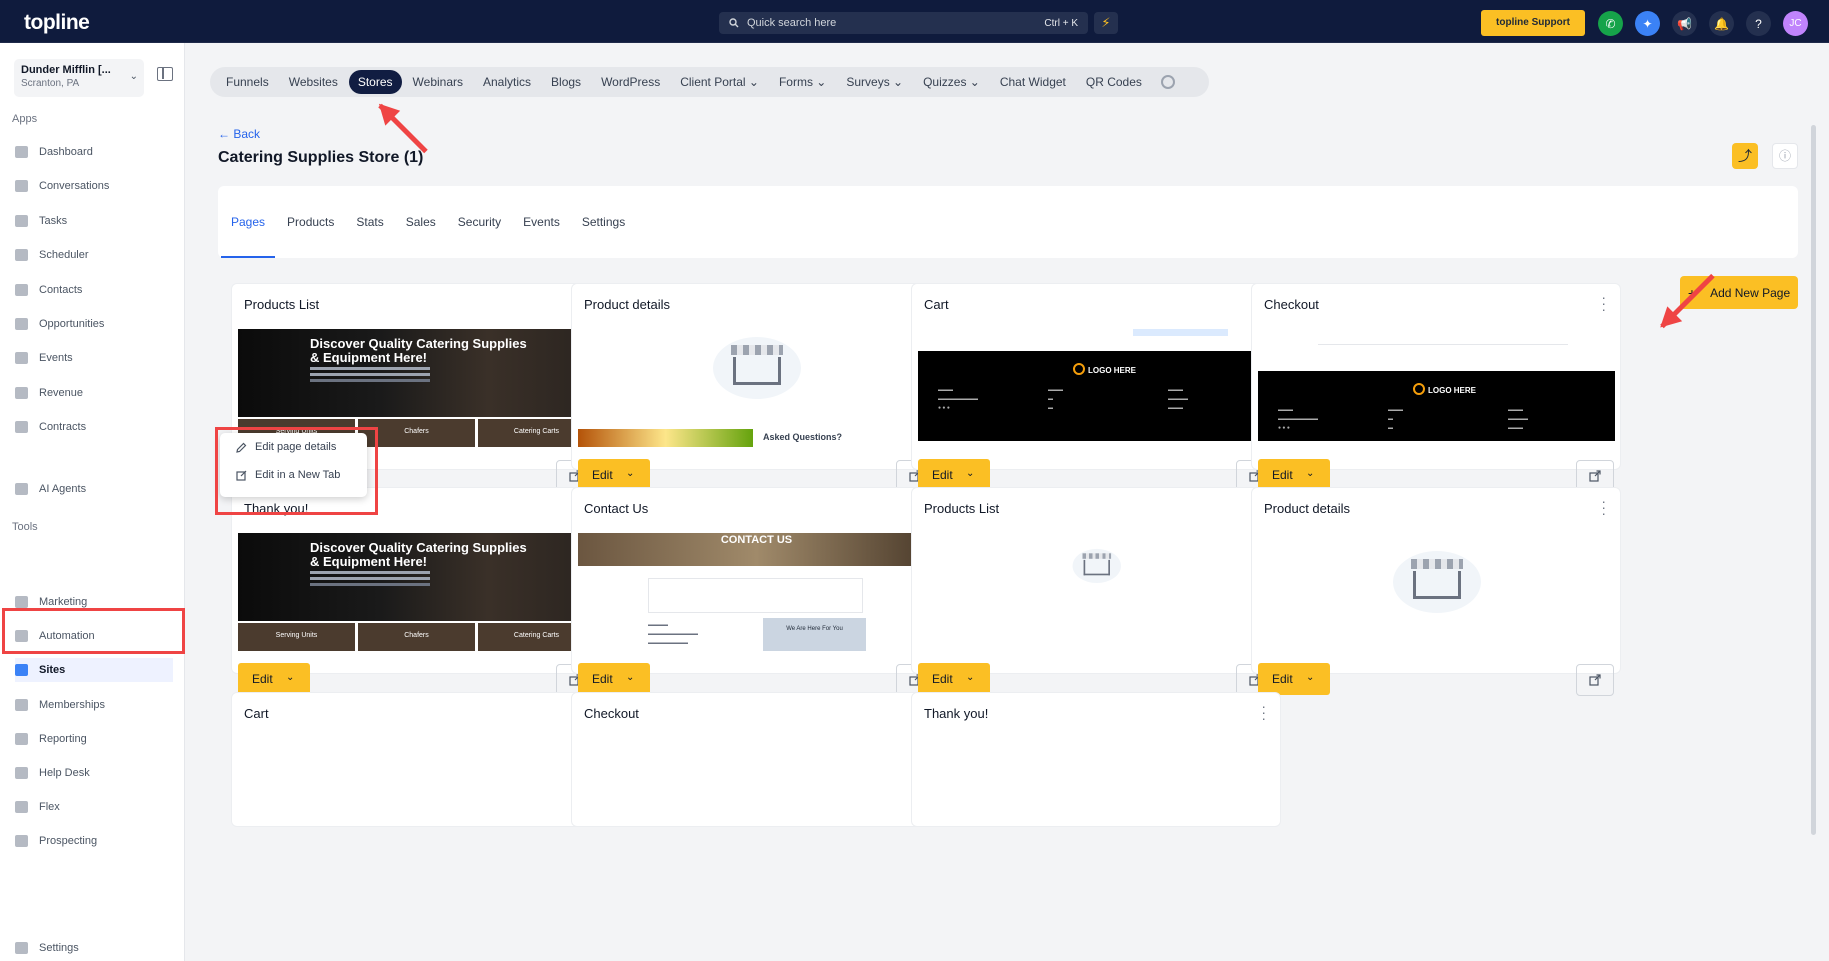 This screenshot has height=961, width=1829. Describe the element at coordinates (719, 82) in the screenshot. I see `tab-client-portal: Client Portal ⌄` at that location.